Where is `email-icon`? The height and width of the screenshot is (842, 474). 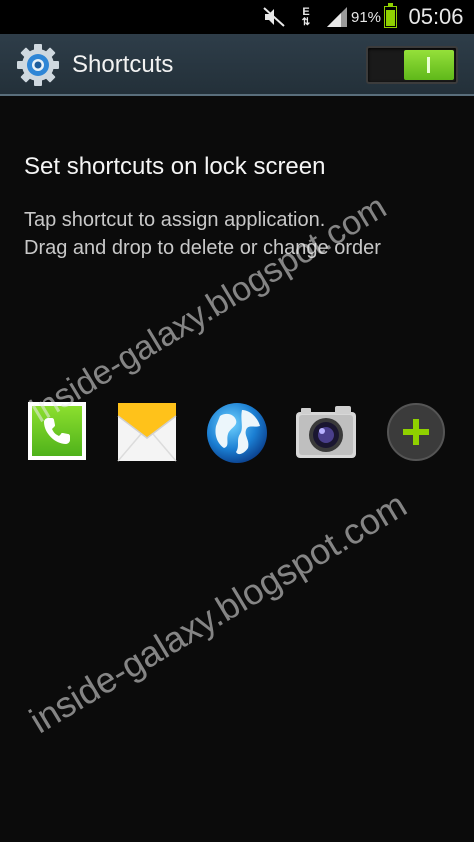 email-icon is located at coordinates (147, 432).